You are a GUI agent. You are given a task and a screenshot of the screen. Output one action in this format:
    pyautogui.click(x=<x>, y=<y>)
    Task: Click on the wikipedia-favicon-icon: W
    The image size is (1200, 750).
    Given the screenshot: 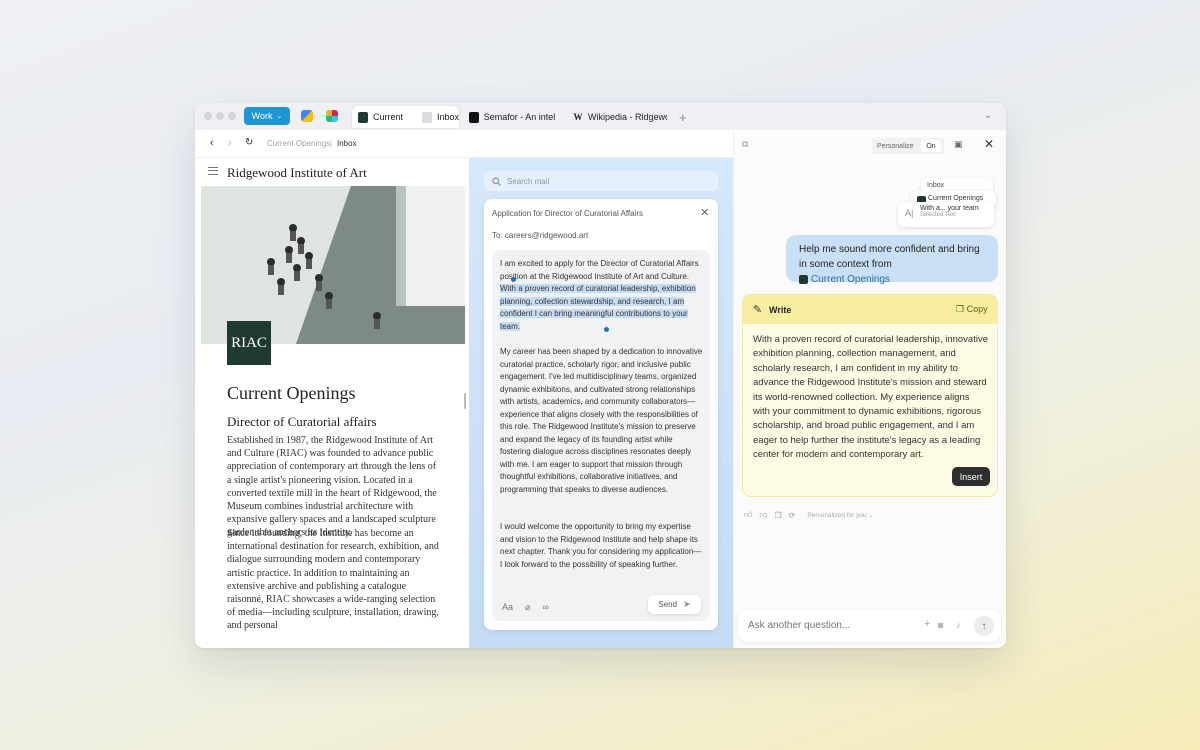 What is the action you would take?
    pyautogui.click(x=578, y=117)
    